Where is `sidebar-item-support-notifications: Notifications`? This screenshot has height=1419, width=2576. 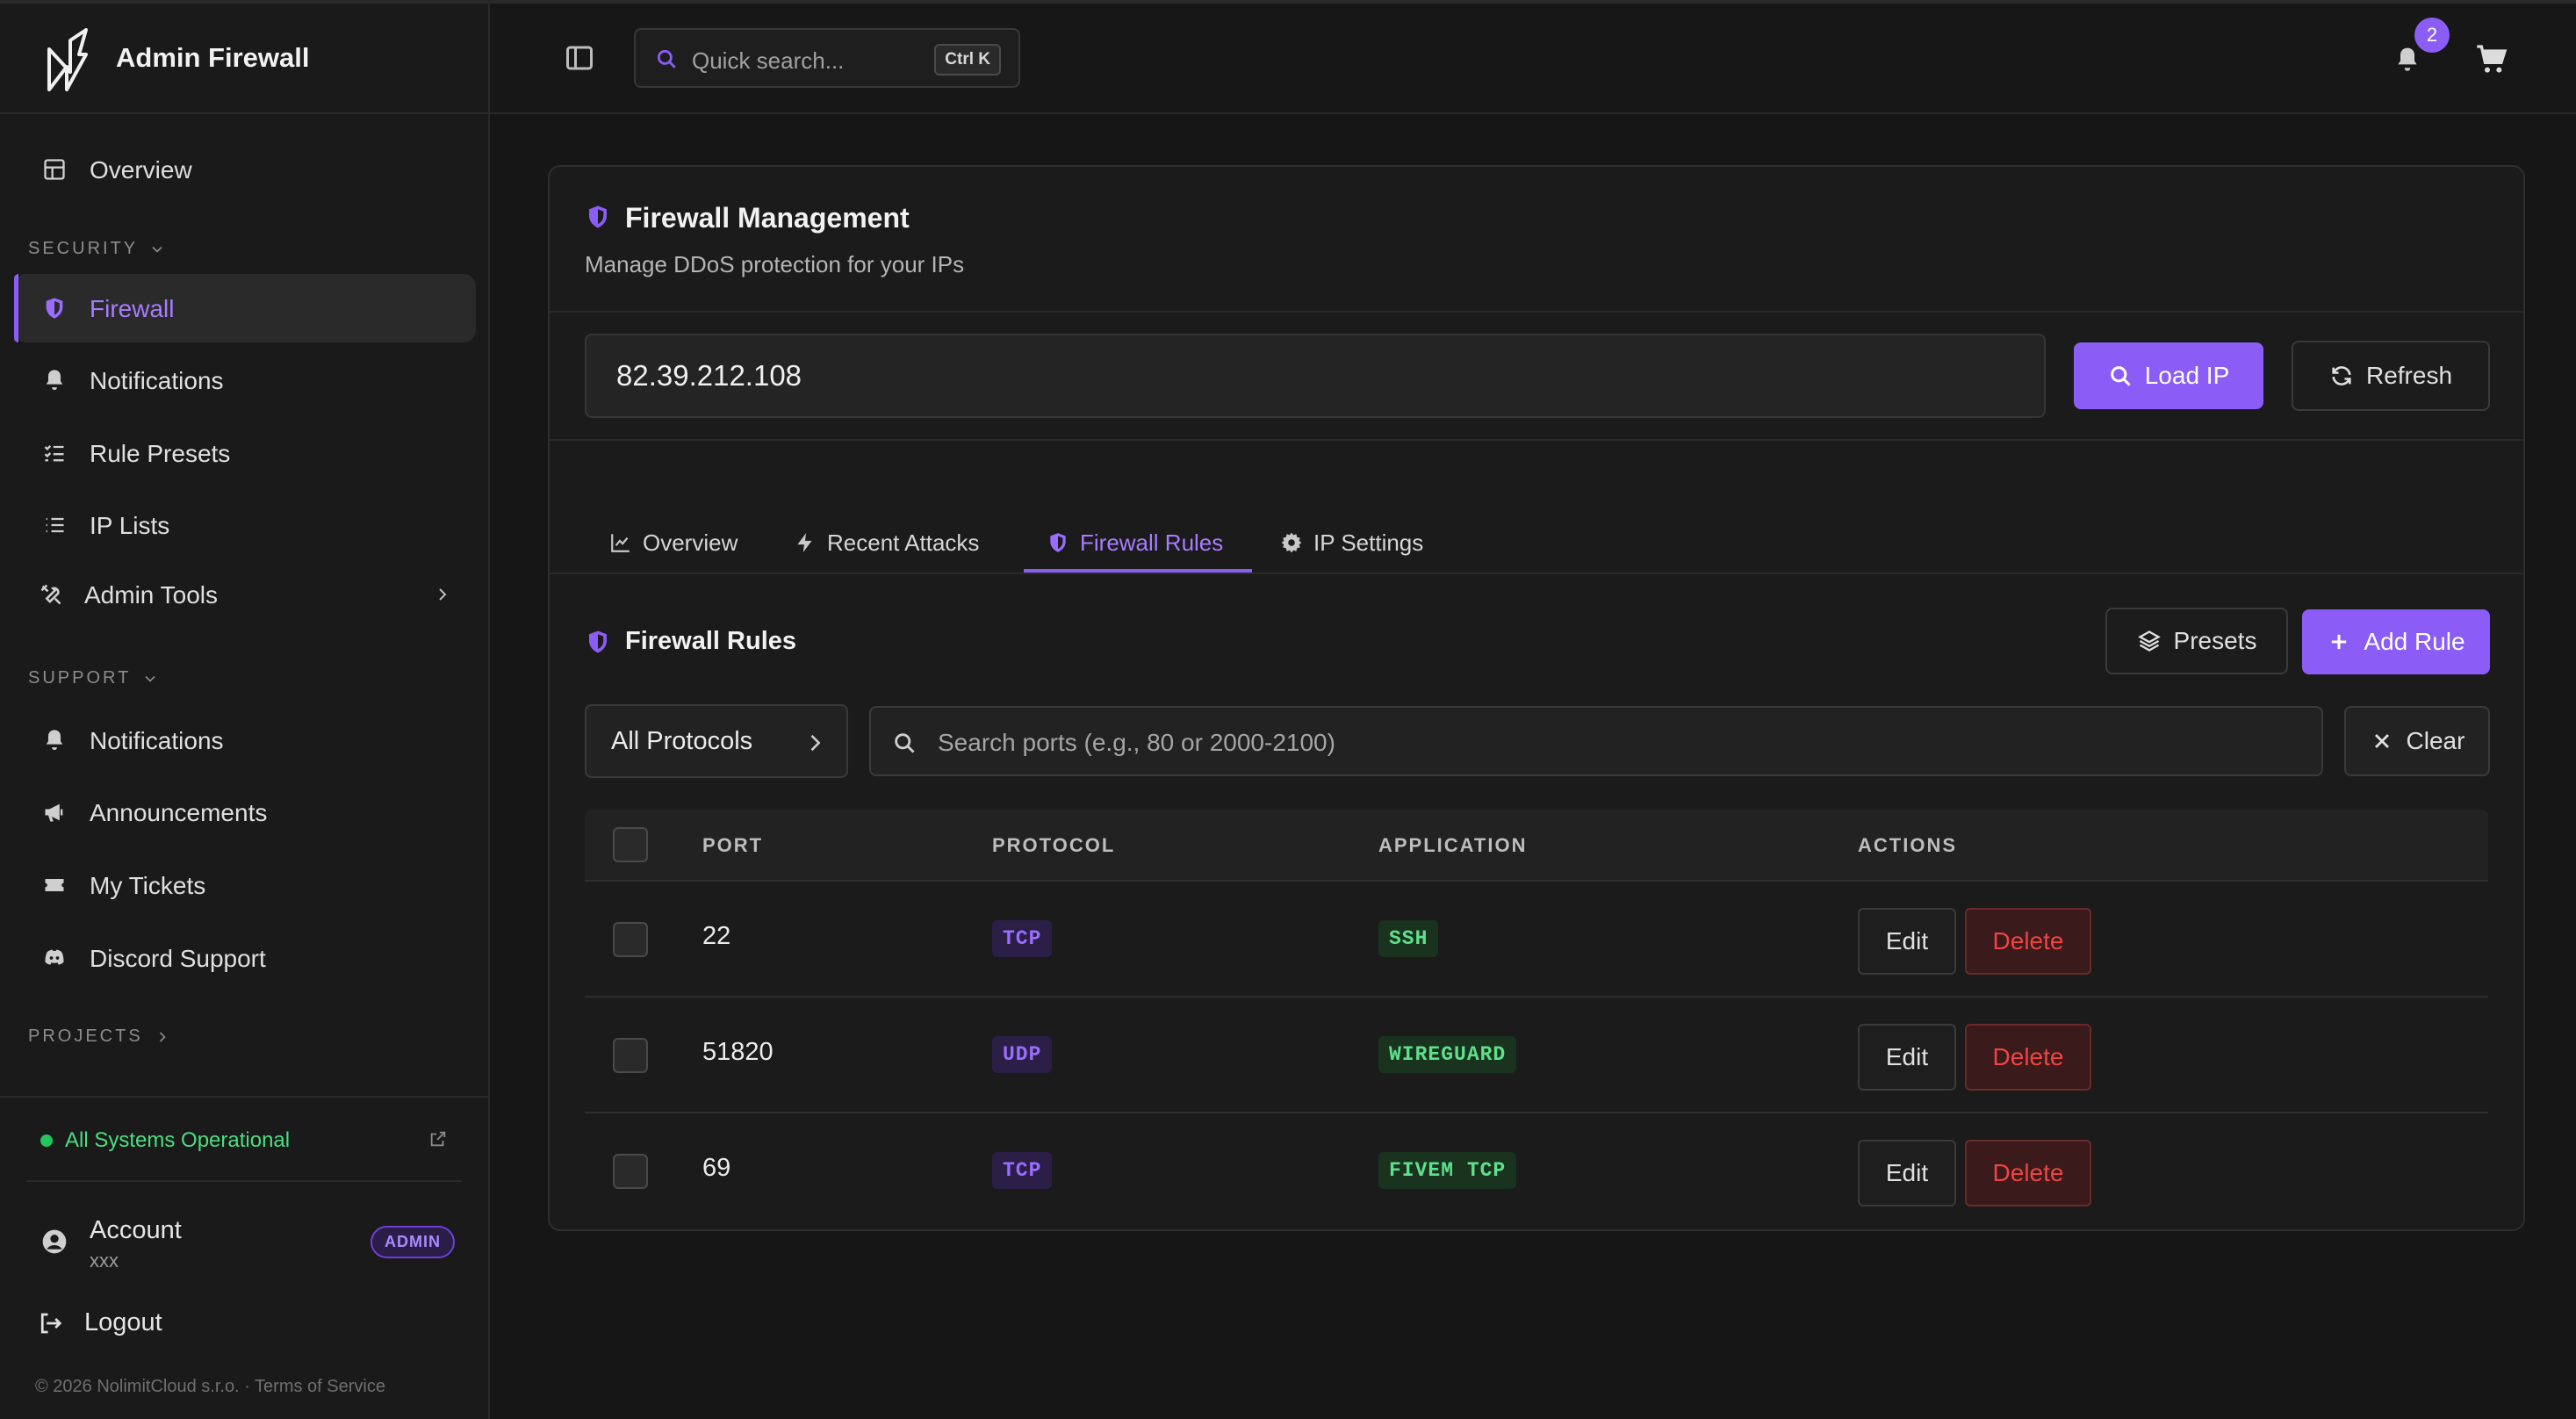
sidebar-item-support-notifications: Notifications is located at coordinates (245, 740).